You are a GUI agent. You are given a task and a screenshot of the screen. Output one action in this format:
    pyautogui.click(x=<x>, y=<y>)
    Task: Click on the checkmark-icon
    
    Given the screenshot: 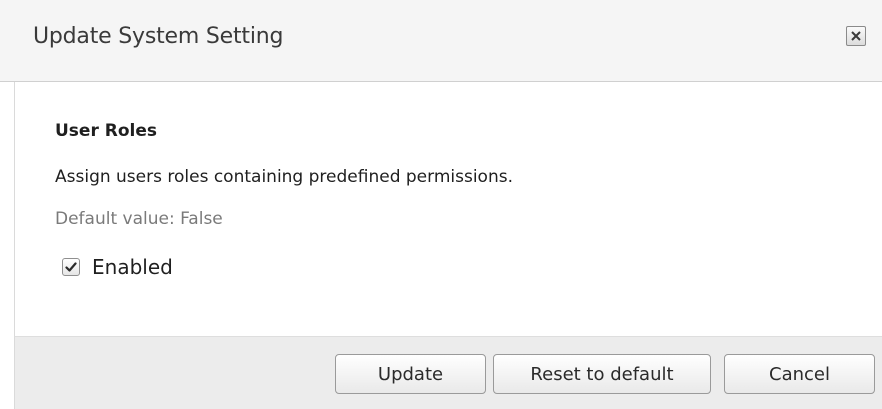 What is the action you would take?
    pyautogui.click(x=71, y=267)
    